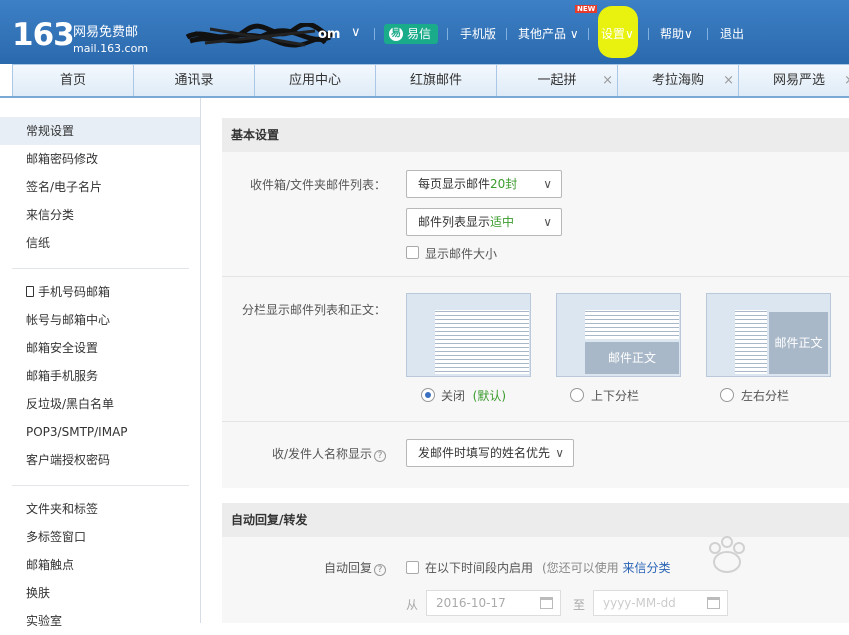 The height and width of the screenshot is (635, 849). Describe the element at coordinates (484, 222) in the screenshot. I see `list-display-select: 邮件列表显示适中 ∨` at that location.